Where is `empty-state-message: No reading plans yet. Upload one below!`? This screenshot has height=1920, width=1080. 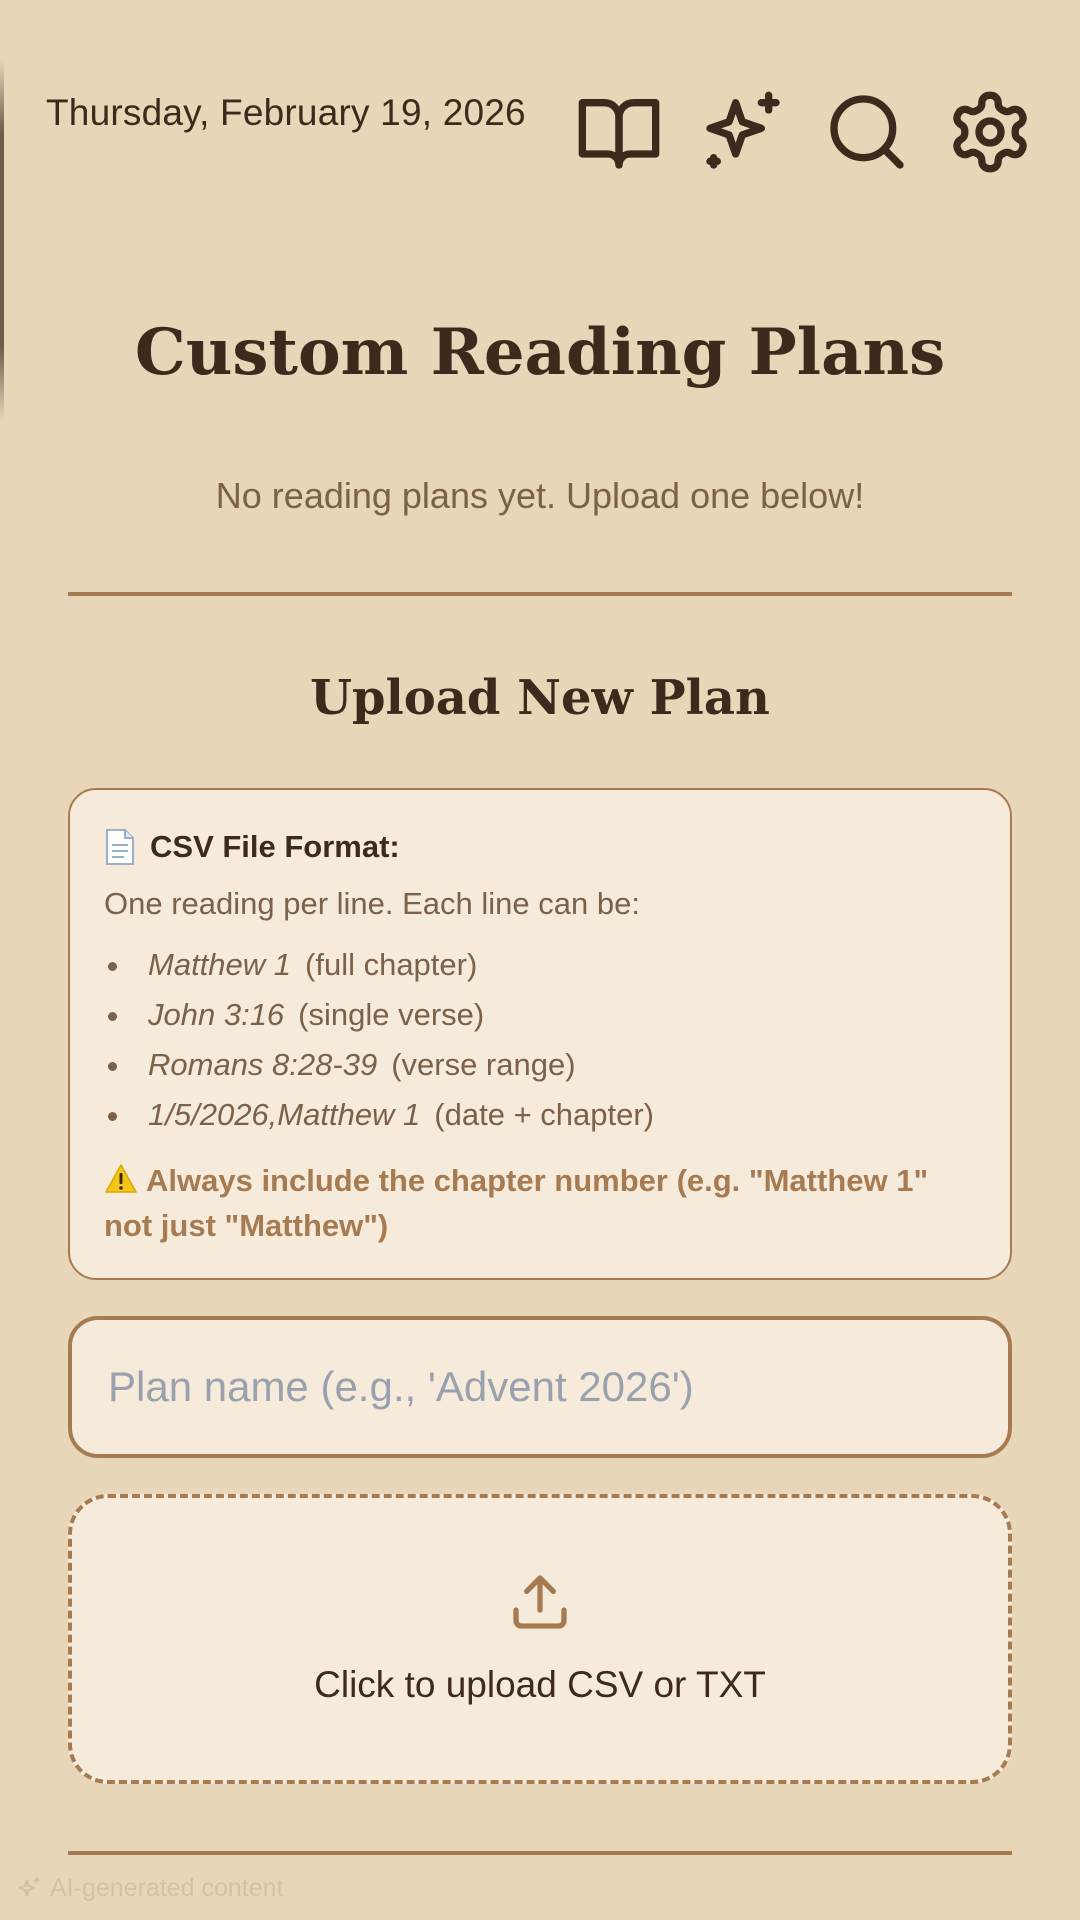
empty-state-message: No reading plans yet. Upload one below! is located at coordinates (540, 495).